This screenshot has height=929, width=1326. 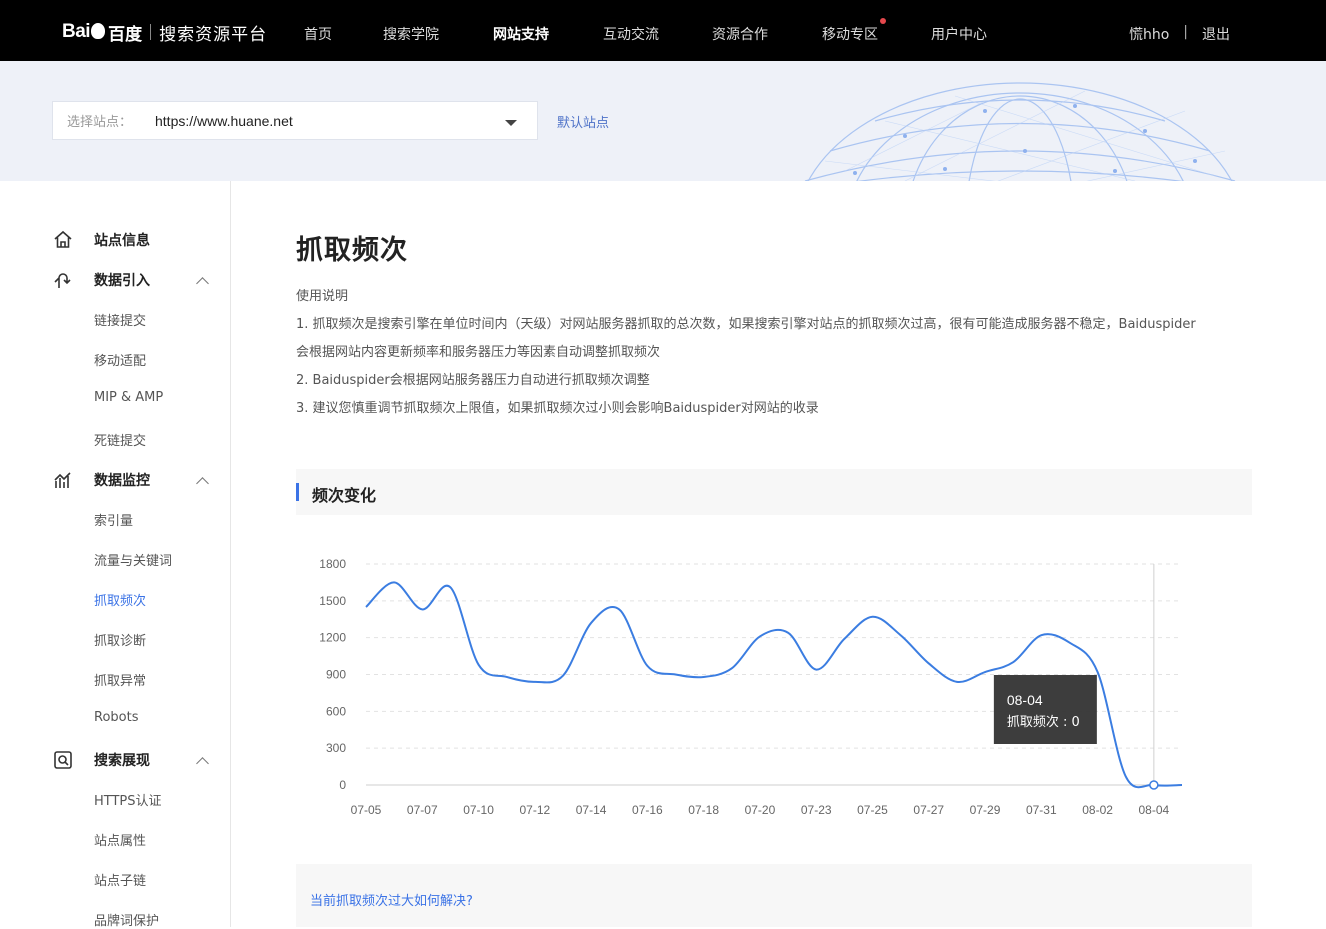 What do you see at coordinates (322, 296) in the screenshot?
I see `usage-title: 使用说明` at bounding box center [322, 296].